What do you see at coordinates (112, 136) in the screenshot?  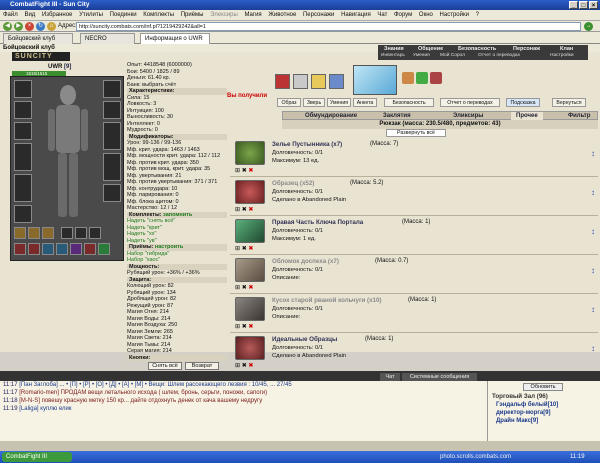 I see `shield-slot` at bounding box center [112, 136].